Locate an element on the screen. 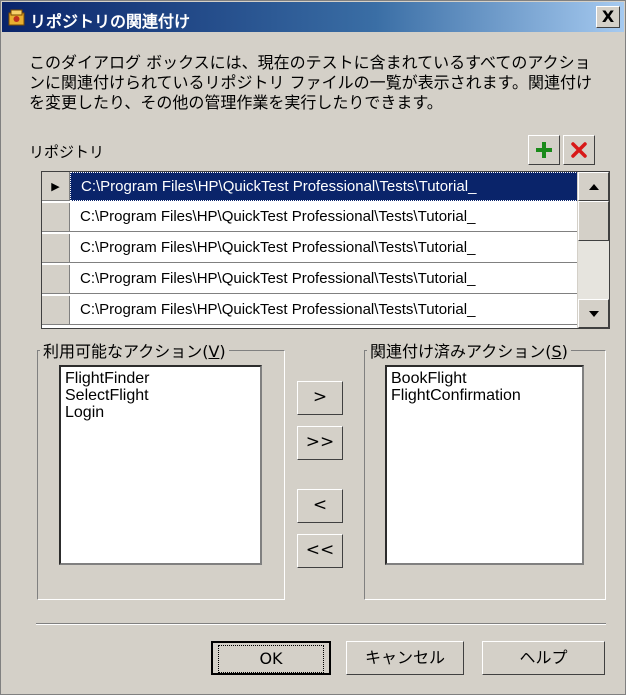 The height and width of the screenshot is (695, 626). repository-label: リポジトリ is located at coordinates (67, 152).